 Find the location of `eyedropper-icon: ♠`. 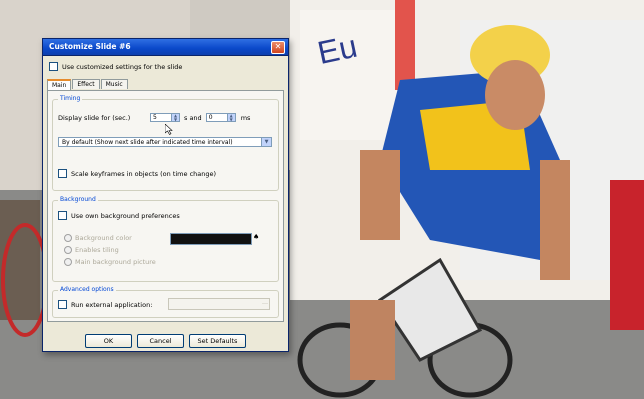

eyedropper-icon: ♠ is located at coordinates (256, 237).